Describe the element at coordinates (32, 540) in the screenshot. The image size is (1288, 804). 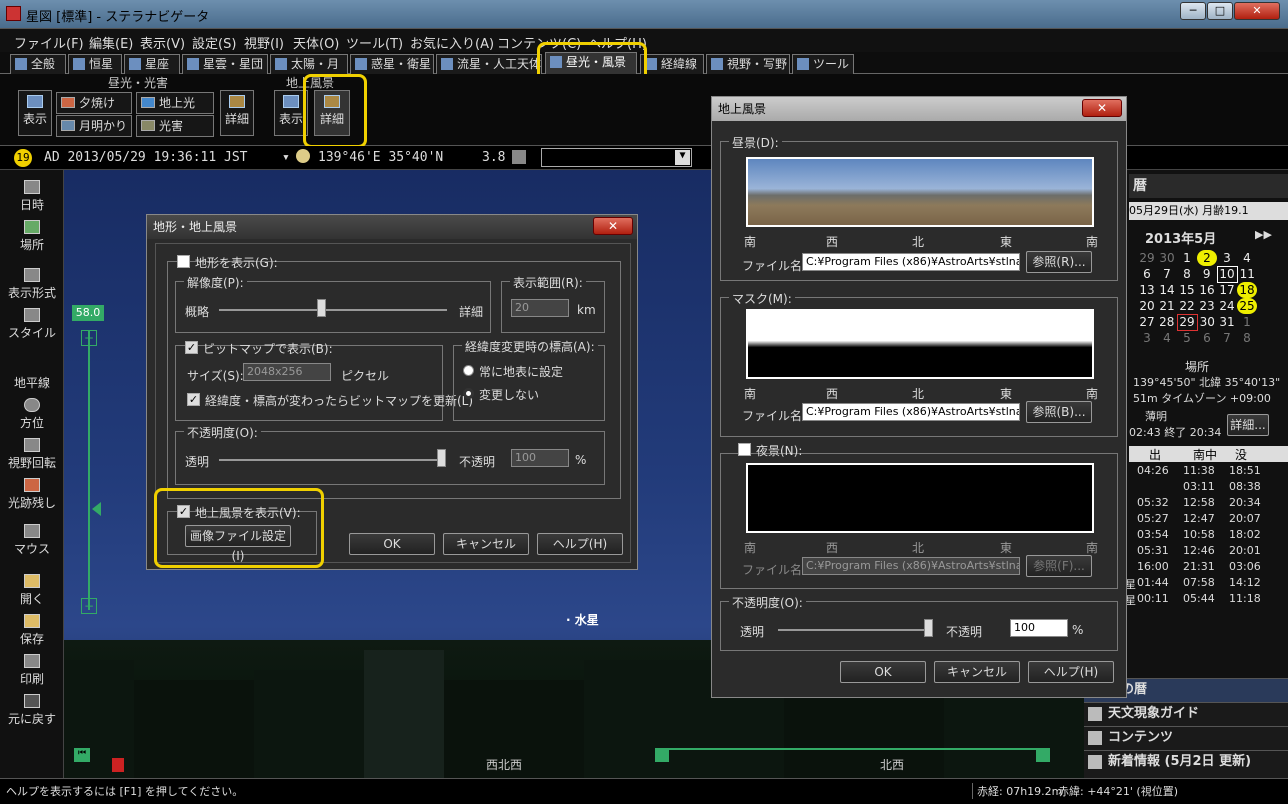
I see `mouse-tool: マウス` at that location.